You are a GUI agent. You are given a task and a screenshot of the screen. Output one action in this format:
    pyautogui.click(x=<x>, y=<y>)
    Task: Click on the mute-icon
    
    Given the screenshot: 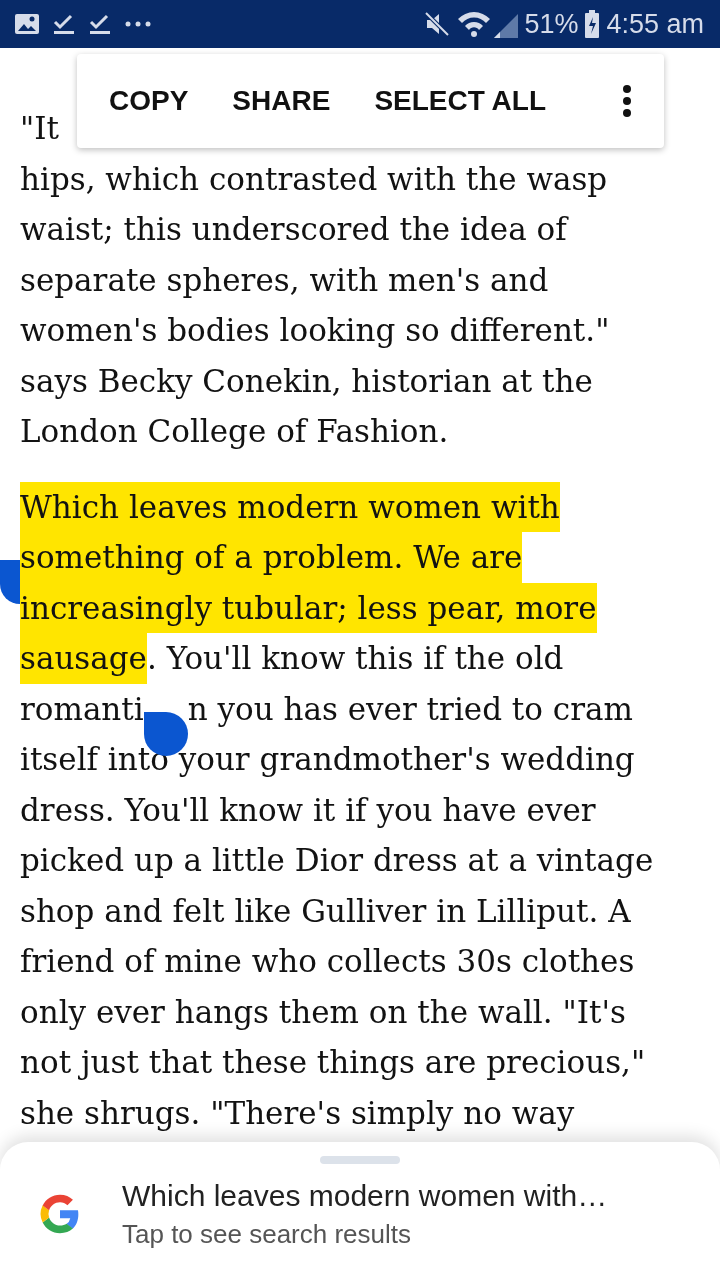 What is the action you would take?
    pyautogui.click(x=437, y=24)
    